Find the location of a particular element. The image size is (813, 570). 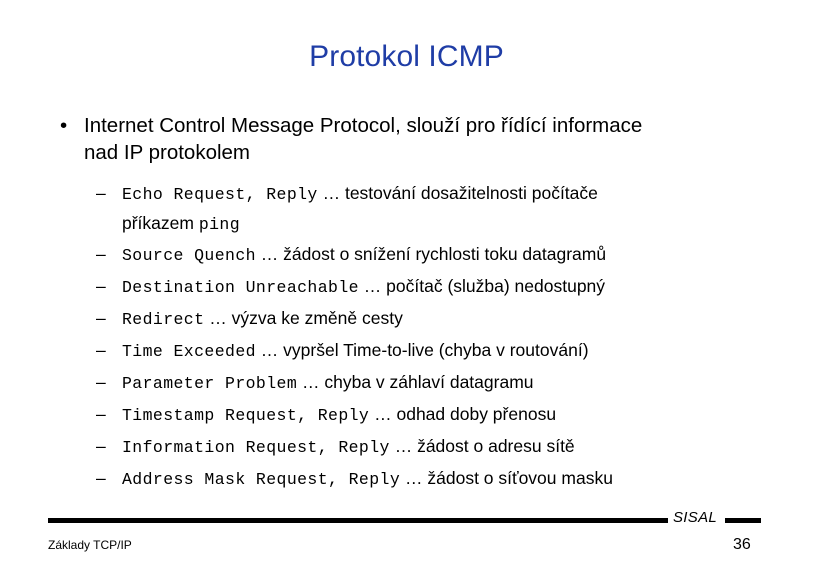

footer-brand: SISAL is located at coordinates (695, 517).